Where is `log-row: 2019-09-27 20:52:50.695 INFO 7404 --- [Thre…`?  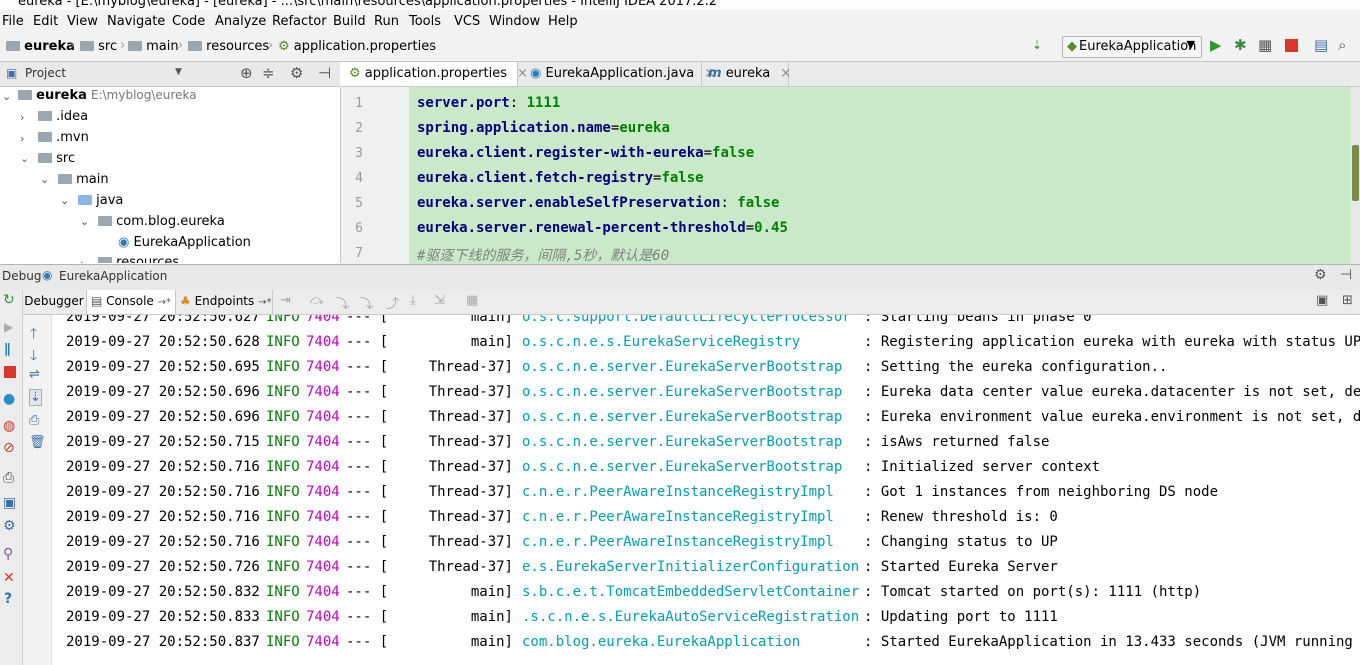
log-row: 2019-09-27 20:52:50.695 INFO 7404 --- [Thre… is located at coordinates (617, 367).